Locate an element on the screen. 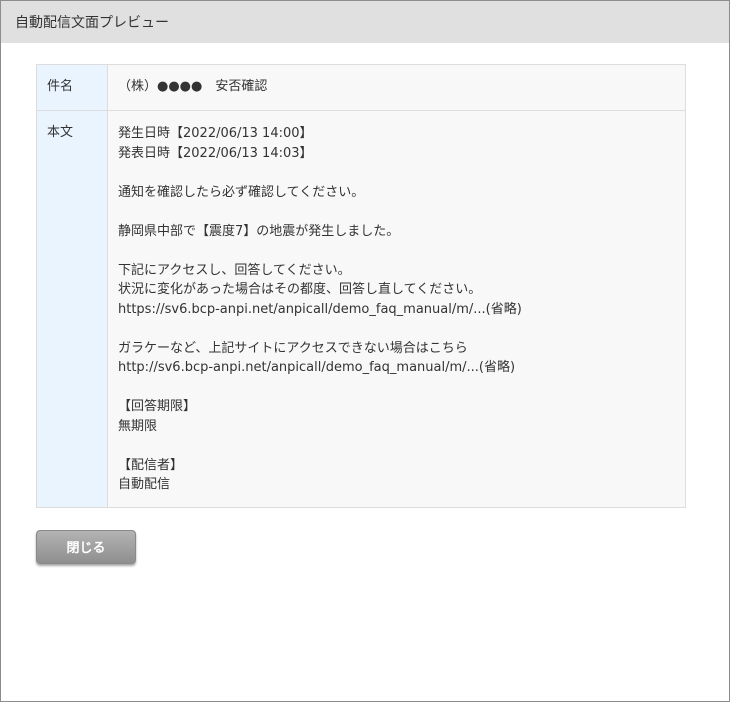 The height and width of the screenshot is (702, 730). subject-row: 件名 （株）●●●● 安否確認 is located at coordinates (361, 87).